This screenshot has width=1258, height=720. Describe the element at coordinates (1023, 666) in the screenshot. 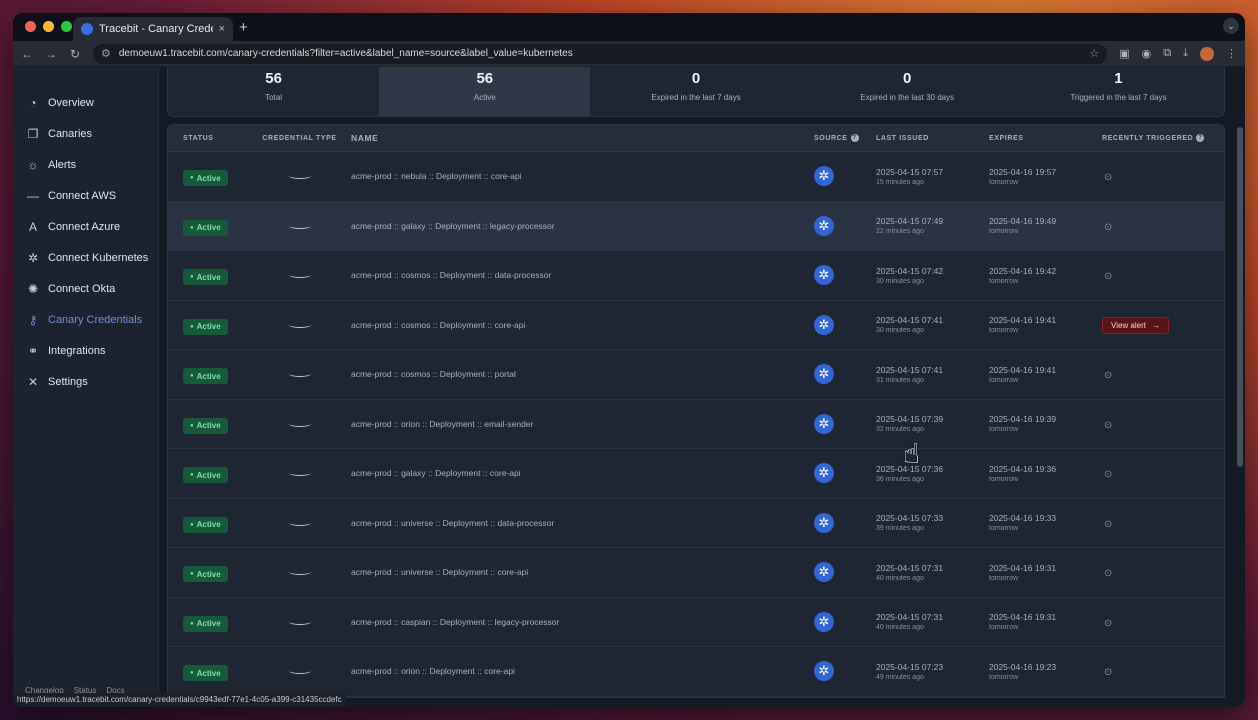

I see `expires-time: 2025-04-16 19:23` at that location.